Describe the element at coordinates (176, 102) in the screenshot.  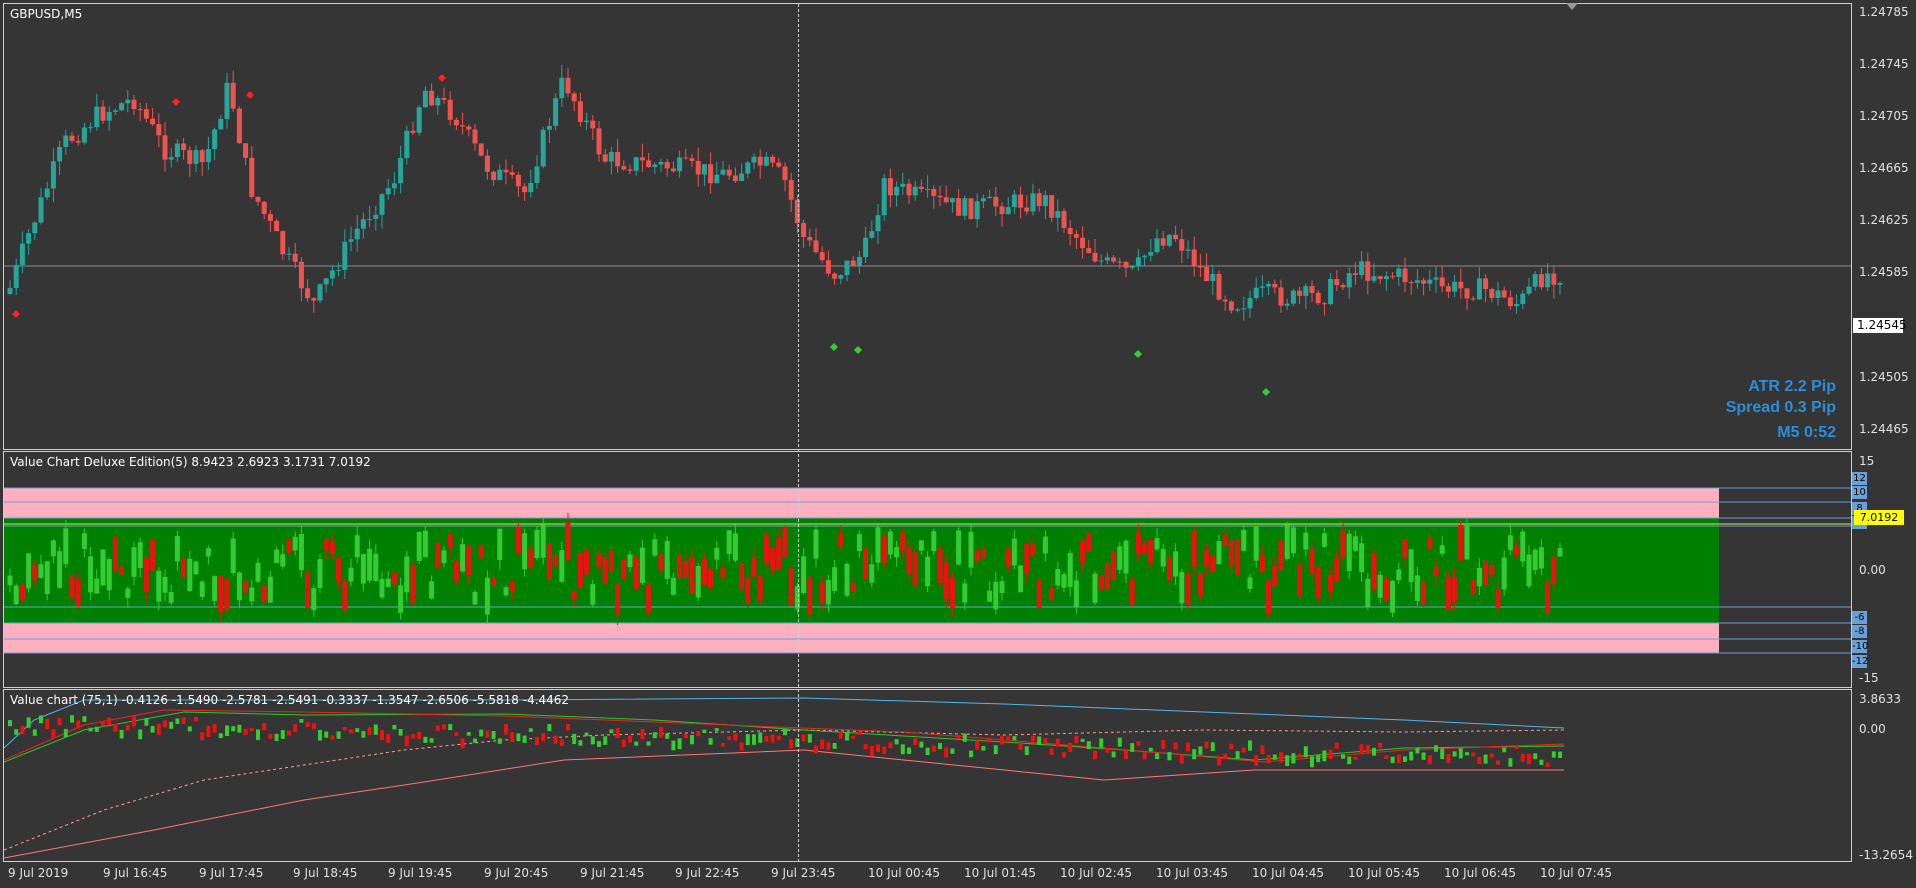
I see `fractal-marker` at that location.